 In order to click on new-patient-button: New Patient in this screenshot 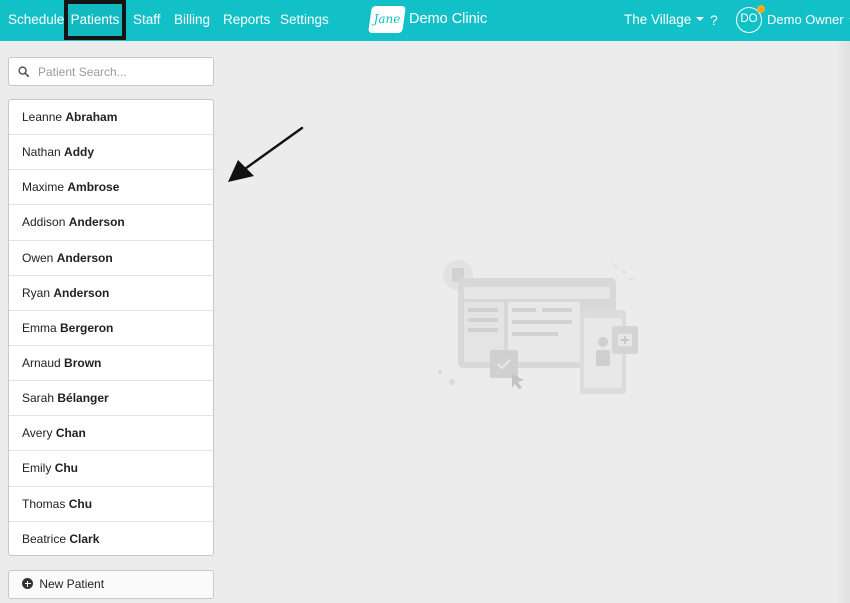, I will do `click(111, 584)`.